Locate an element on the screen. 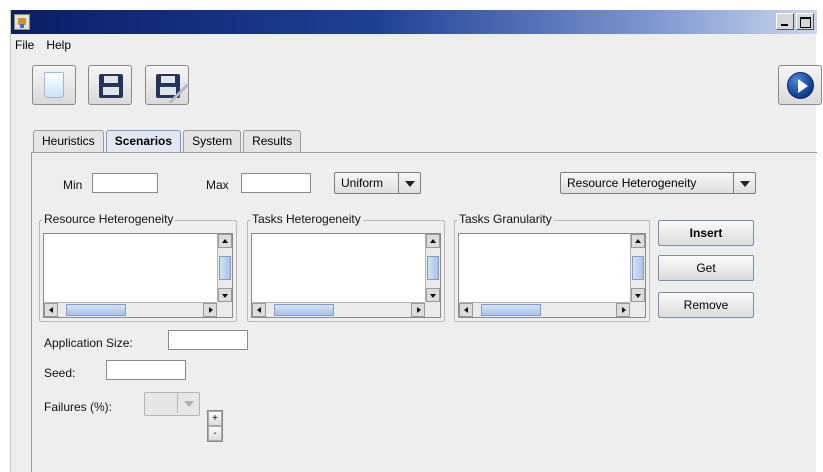  decrement-button: - is located at coordinates (215, 433).